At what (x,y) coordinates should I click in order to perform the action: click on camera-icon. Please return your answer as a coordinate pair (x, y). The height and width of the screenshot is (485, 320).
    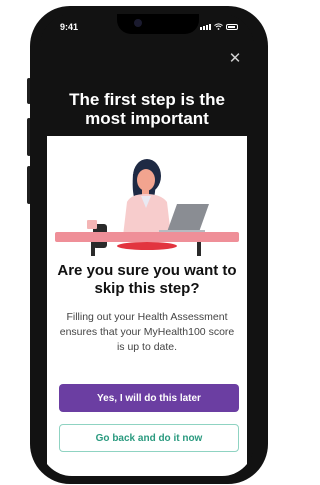
    Looking at the image, I should click on (138, 23).